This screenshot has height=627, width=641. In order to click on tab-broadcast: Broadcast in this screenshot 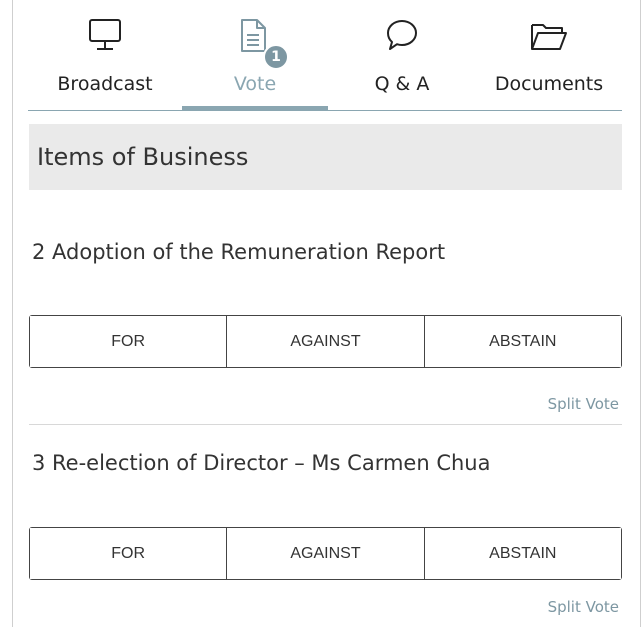, I will do `click(105, 55)`.